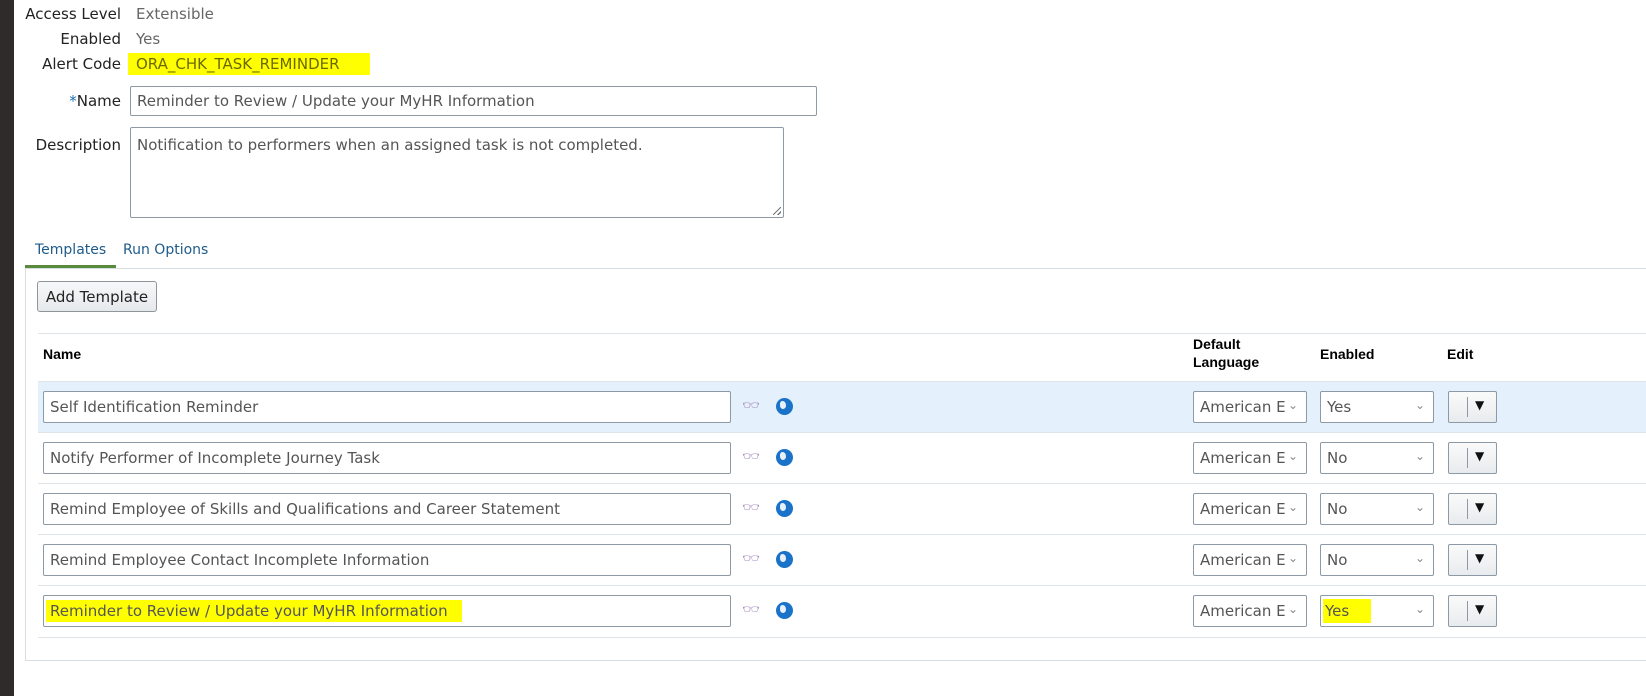 The image size is (1646, 696). Describe the element at coordinates (71, 254) in the screenshot. I see `tab-templates: Templates` at that location.